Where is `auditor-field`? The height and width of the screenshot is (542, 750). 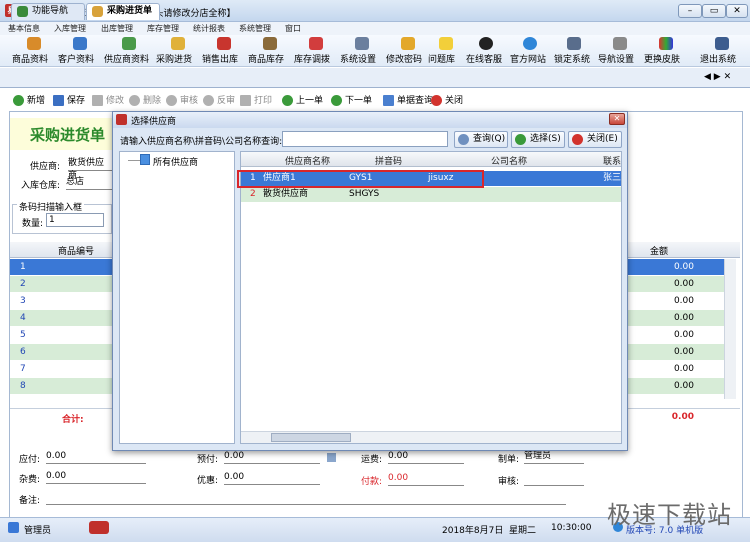
auditor-field is located at coordinates (554, 479).